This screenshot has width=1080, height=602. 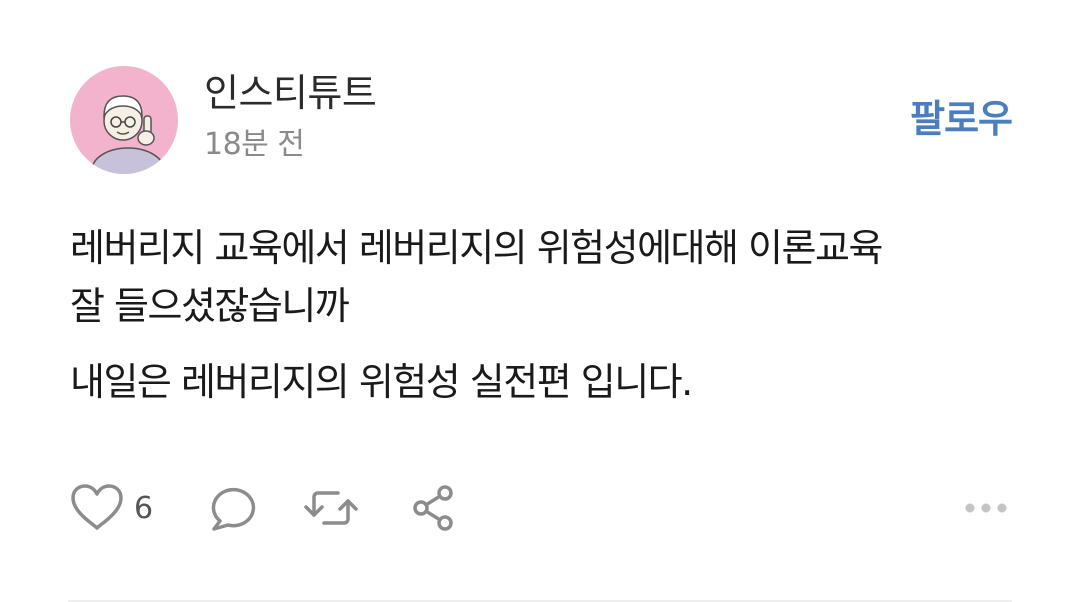 I want to click on more-icon, so click(x=986, y=508).